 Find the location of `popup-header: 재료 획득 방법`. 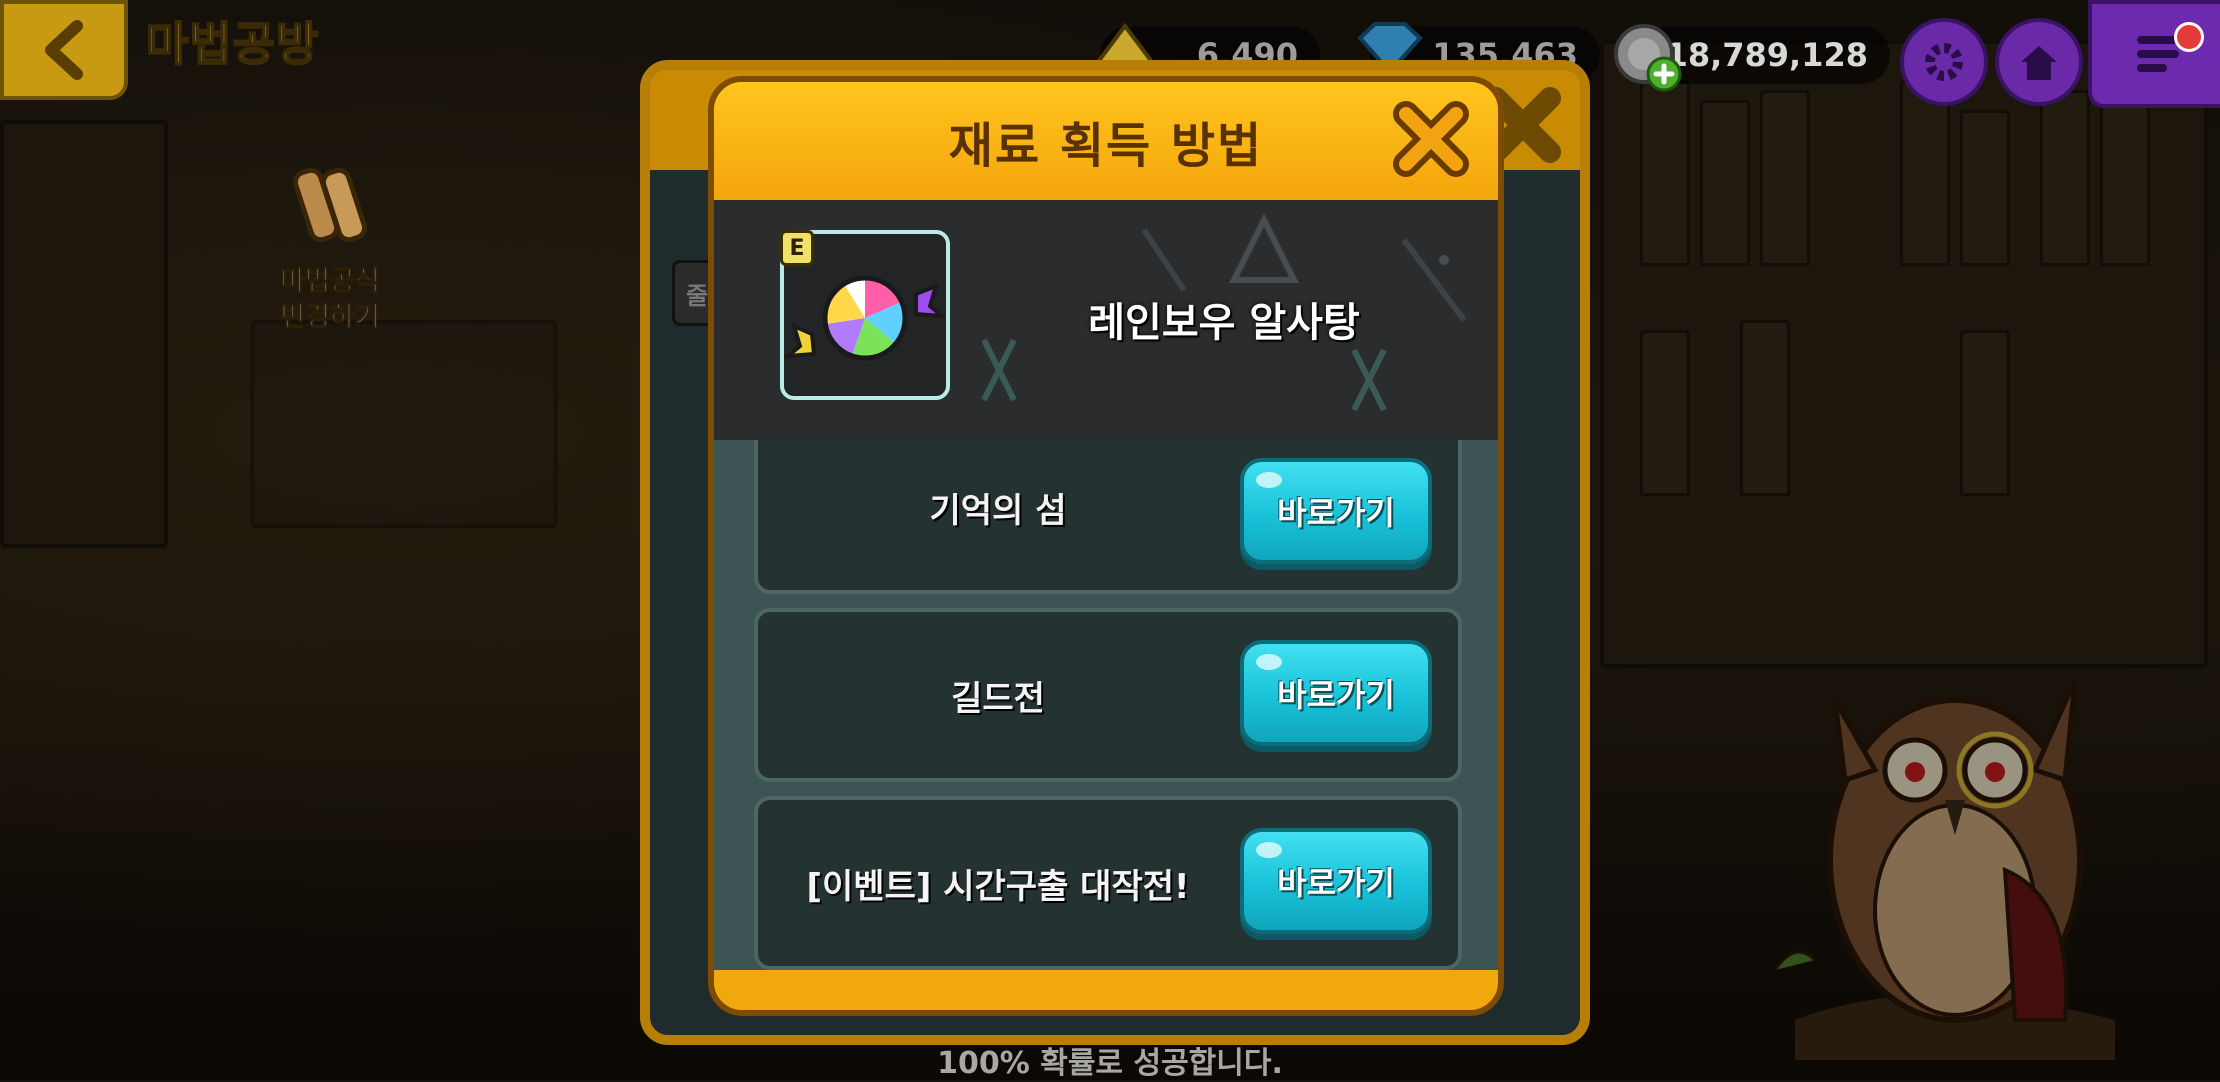

popup-header: 재료 획득 방법 is located at coordinates (1106, 141).